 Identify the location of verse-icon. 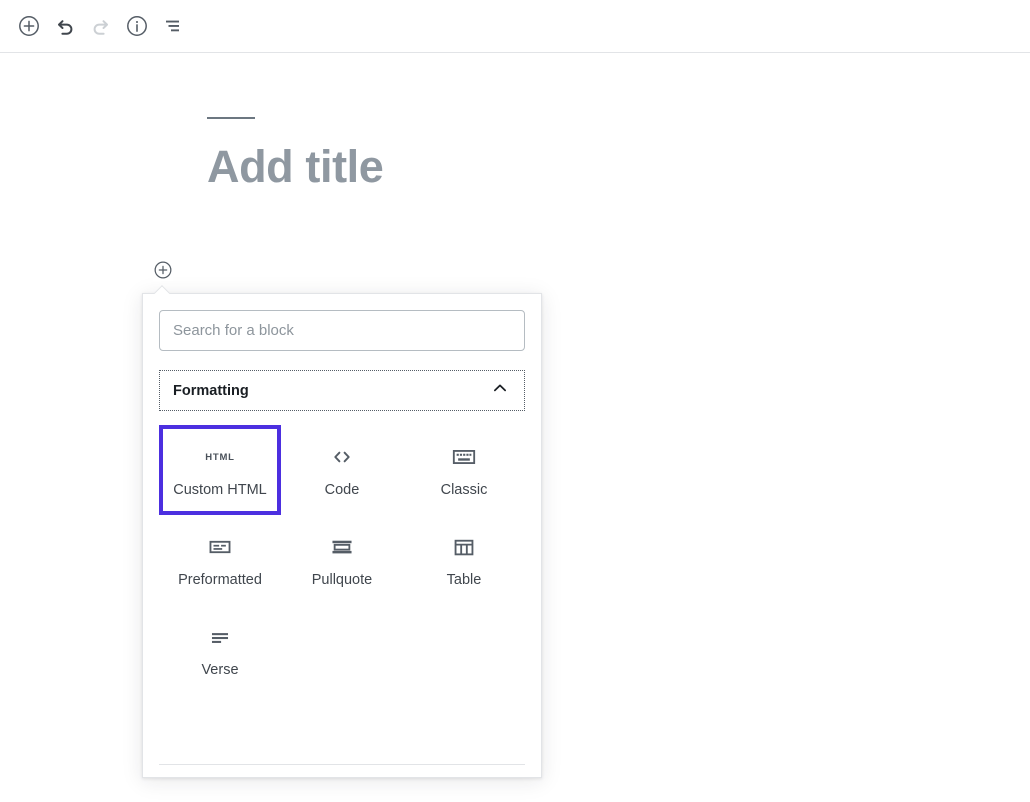
(220, 637).